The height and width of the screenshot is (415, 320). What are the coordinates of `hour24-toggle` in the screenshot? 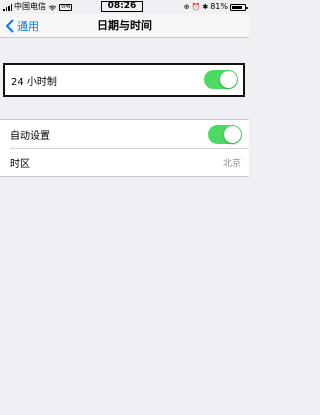 It's located at (221, 79).